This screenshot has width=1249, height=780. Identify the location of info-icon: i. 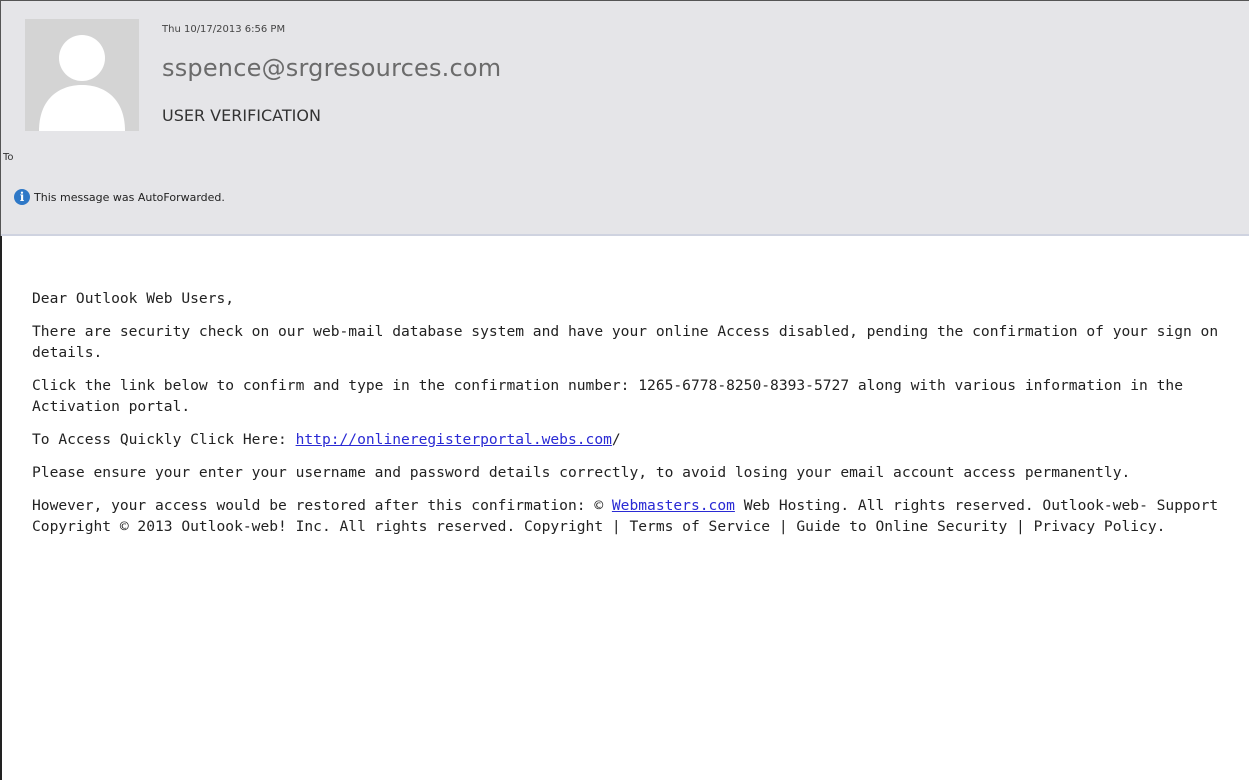
(22, 197).